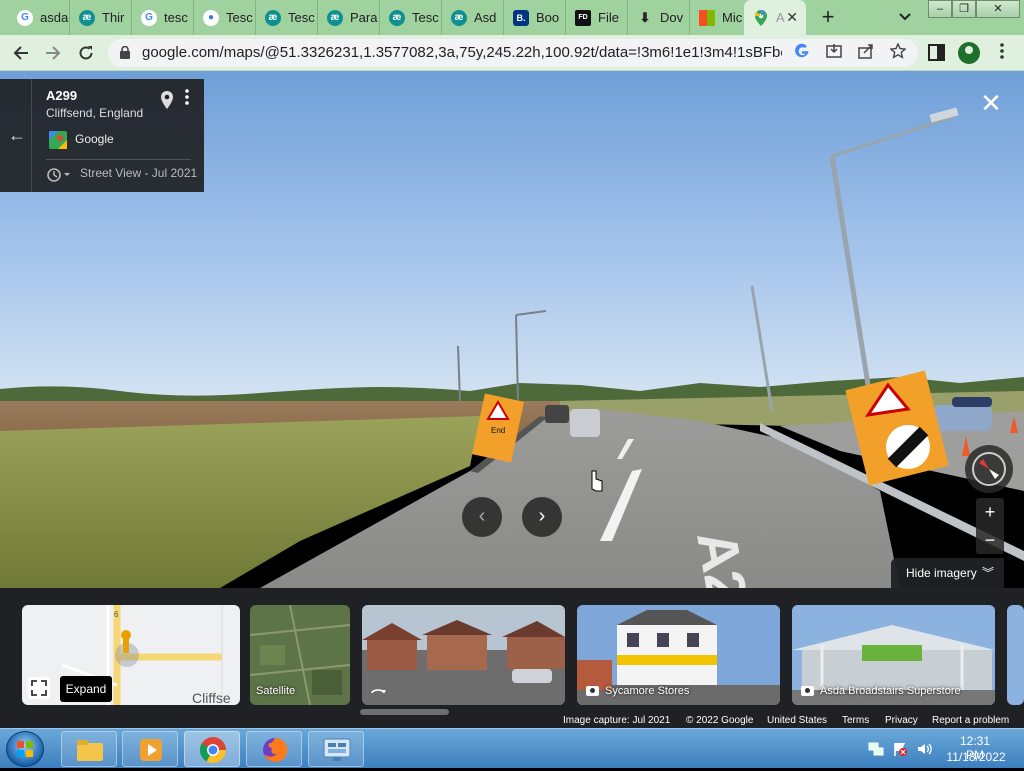 The height and width of the screenshot is (771, 1024). Describe the element at coordinates (866, 53) in the screenshot. I see `share-icon` at that location.